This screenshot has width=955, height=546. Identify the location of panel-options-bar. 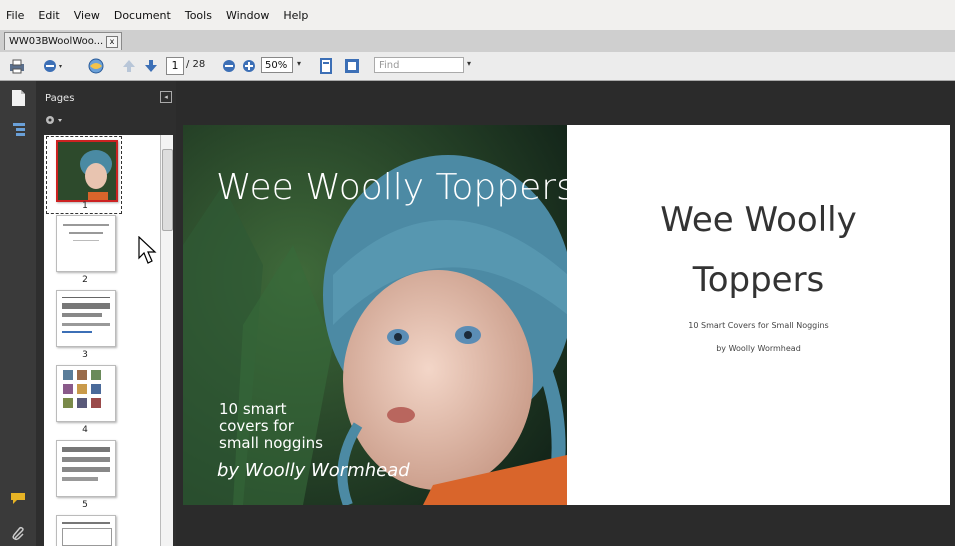
(106, 120).